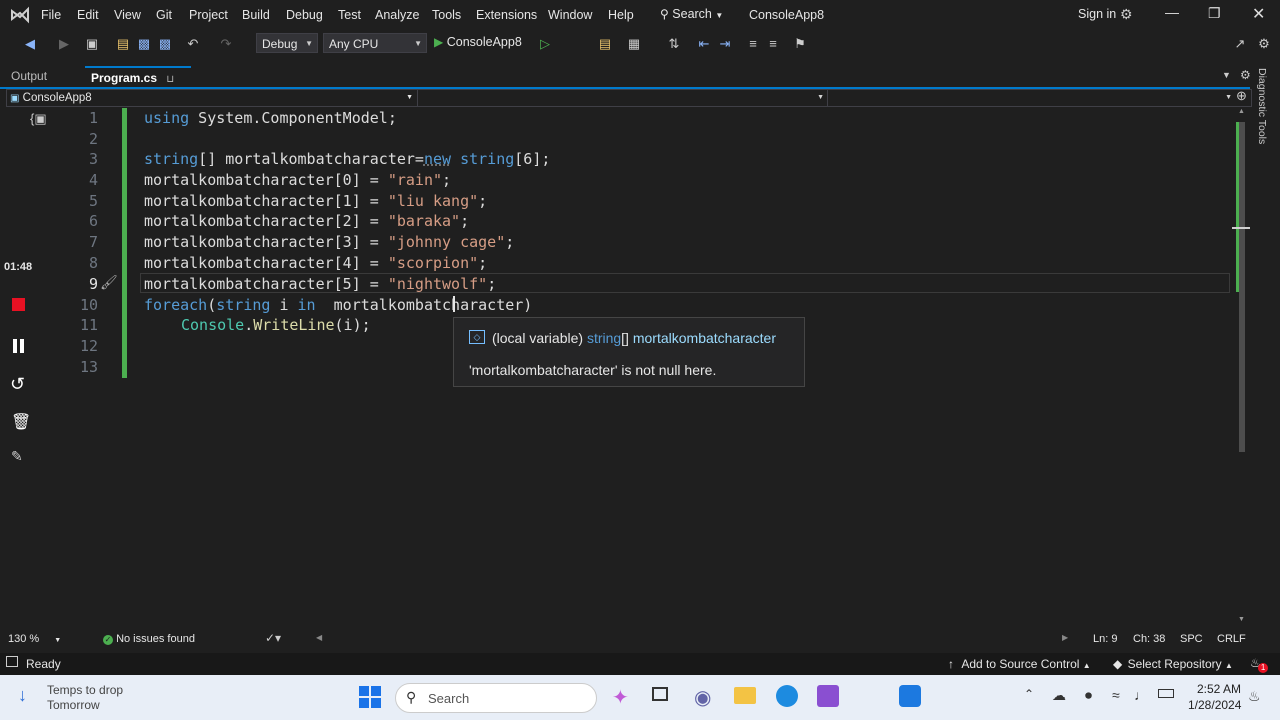  What do you see at coordinates (12, 661) in the screenshot?
I see `output-panel-icon` at bounding box center [12, 661].